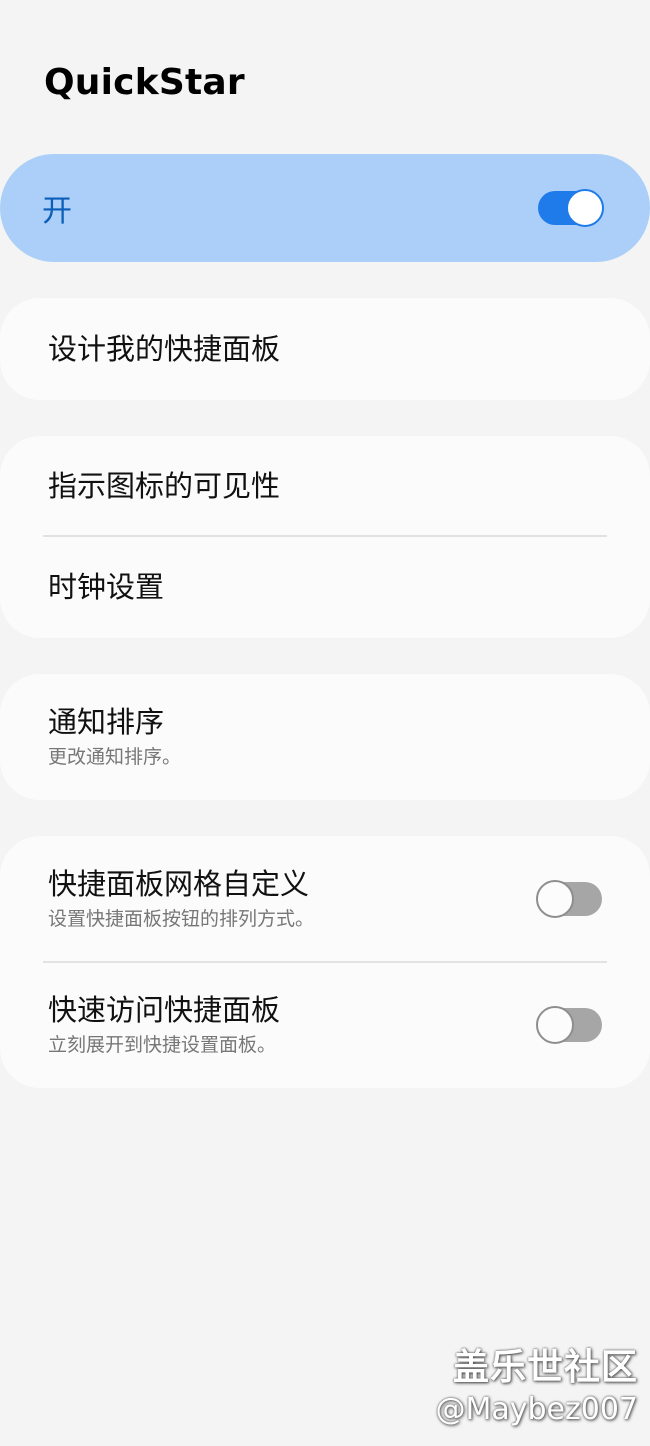  I want to click on list-item-clock-settings: 时钟设置, so click(325, 587).